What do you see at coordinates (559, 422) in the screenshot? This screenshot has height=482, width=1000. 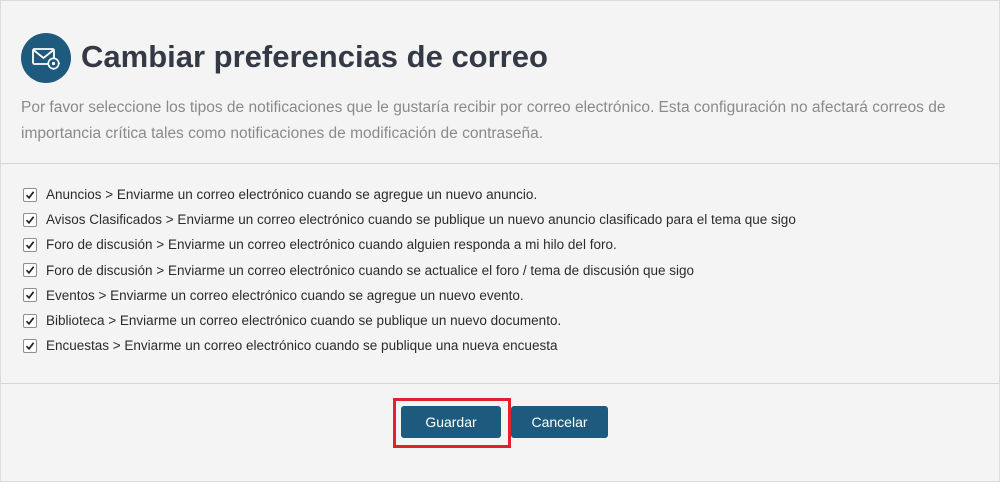 I see `cancel-button: Cancelar` at bounding box center [559, 422].